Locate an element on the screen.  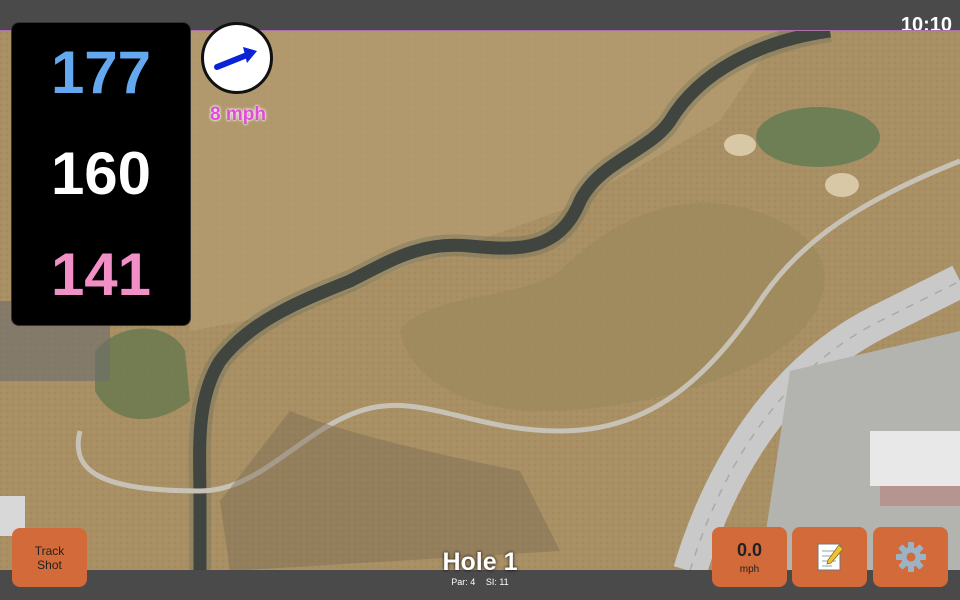
wind-indicator is located at coordinates (237, 58).